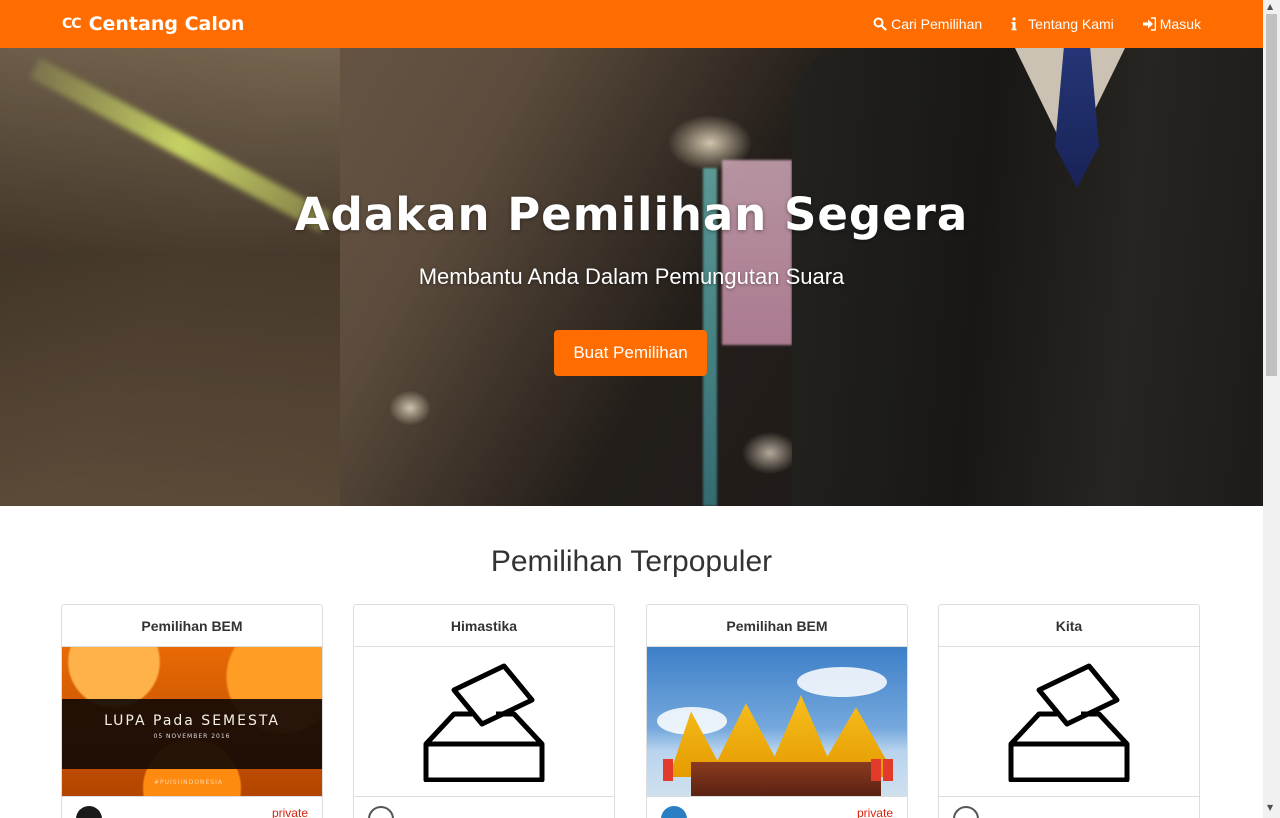 The height and width of the screenshot is (818, 1280). I want to click on section-title: Pemilihan Terpopuler, so click(631, 561).